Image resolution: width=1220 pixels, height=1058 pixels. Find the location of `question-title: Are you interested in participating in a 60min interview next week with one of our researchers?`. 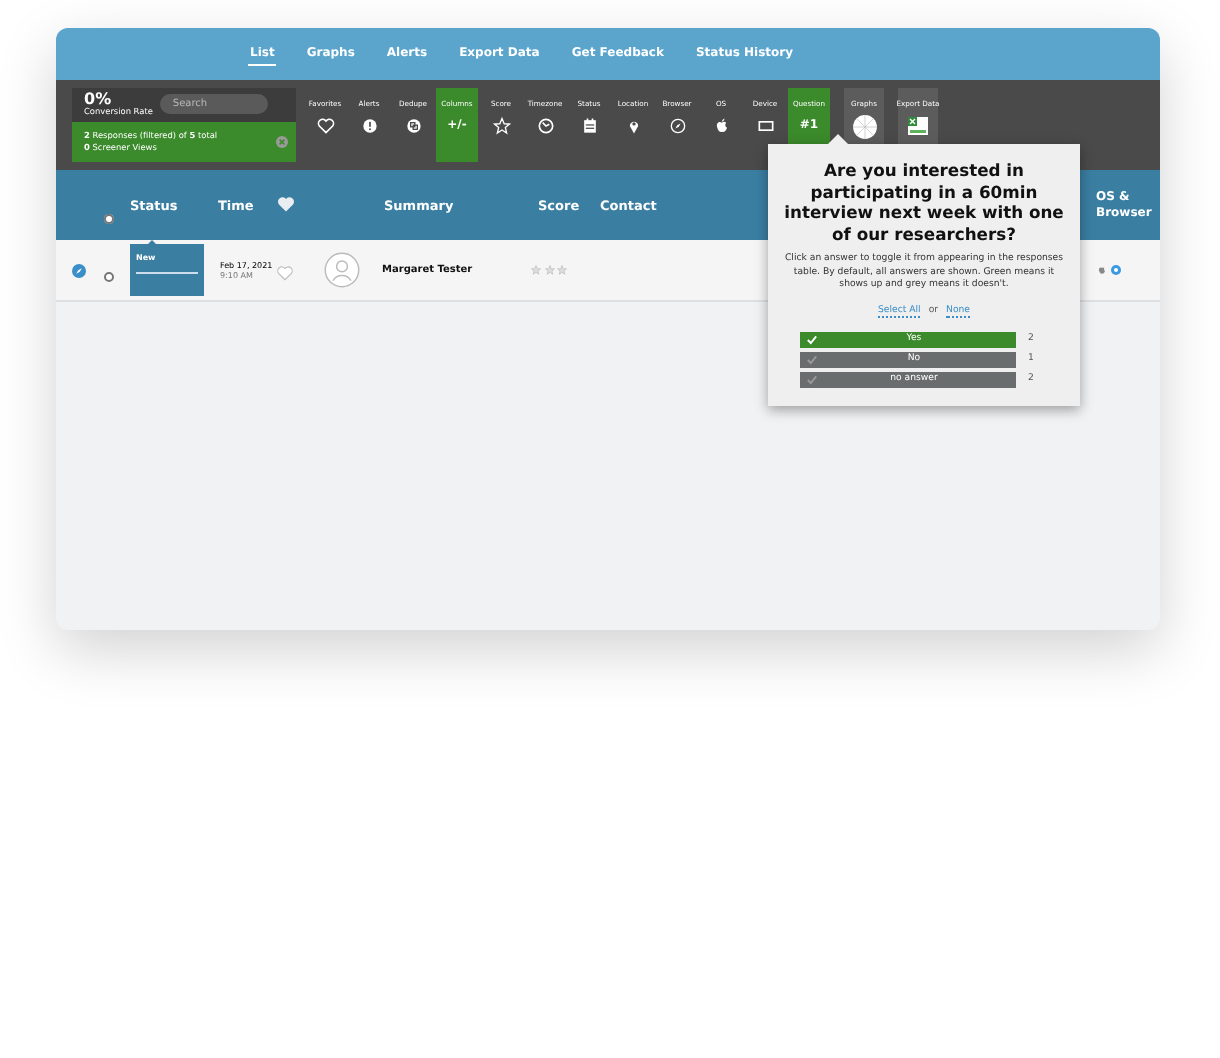

question-title: Are you interested in participating in a 60min interview next week with one of our researchers? is located at coordinates (924, 202).